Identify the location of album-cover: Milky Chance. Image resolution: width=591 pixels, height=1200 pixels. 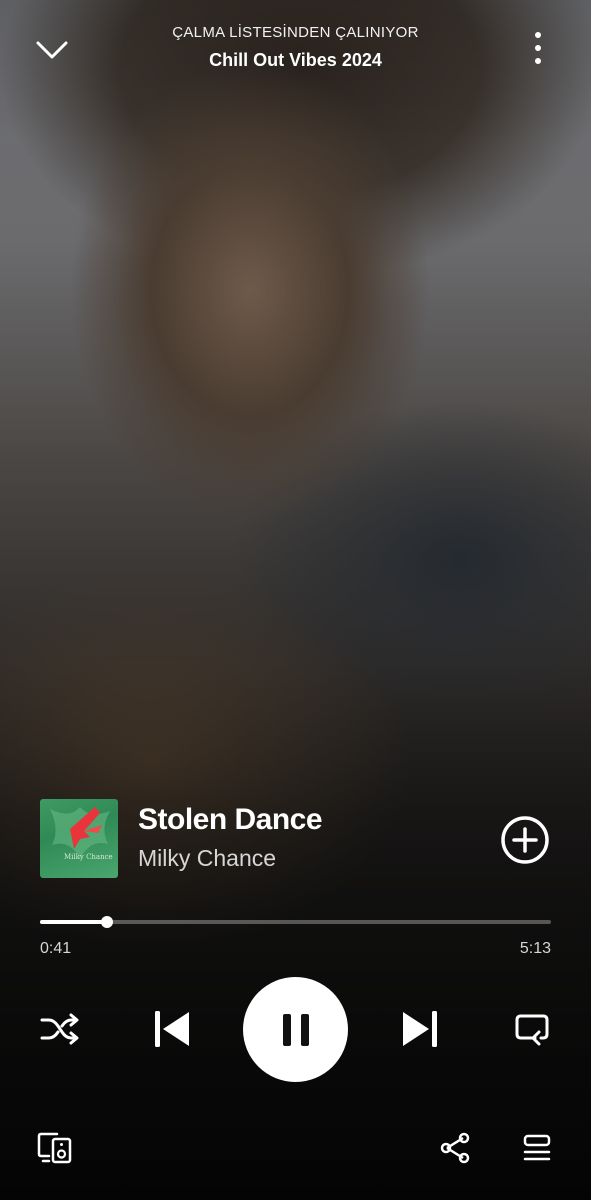
(79, 838).